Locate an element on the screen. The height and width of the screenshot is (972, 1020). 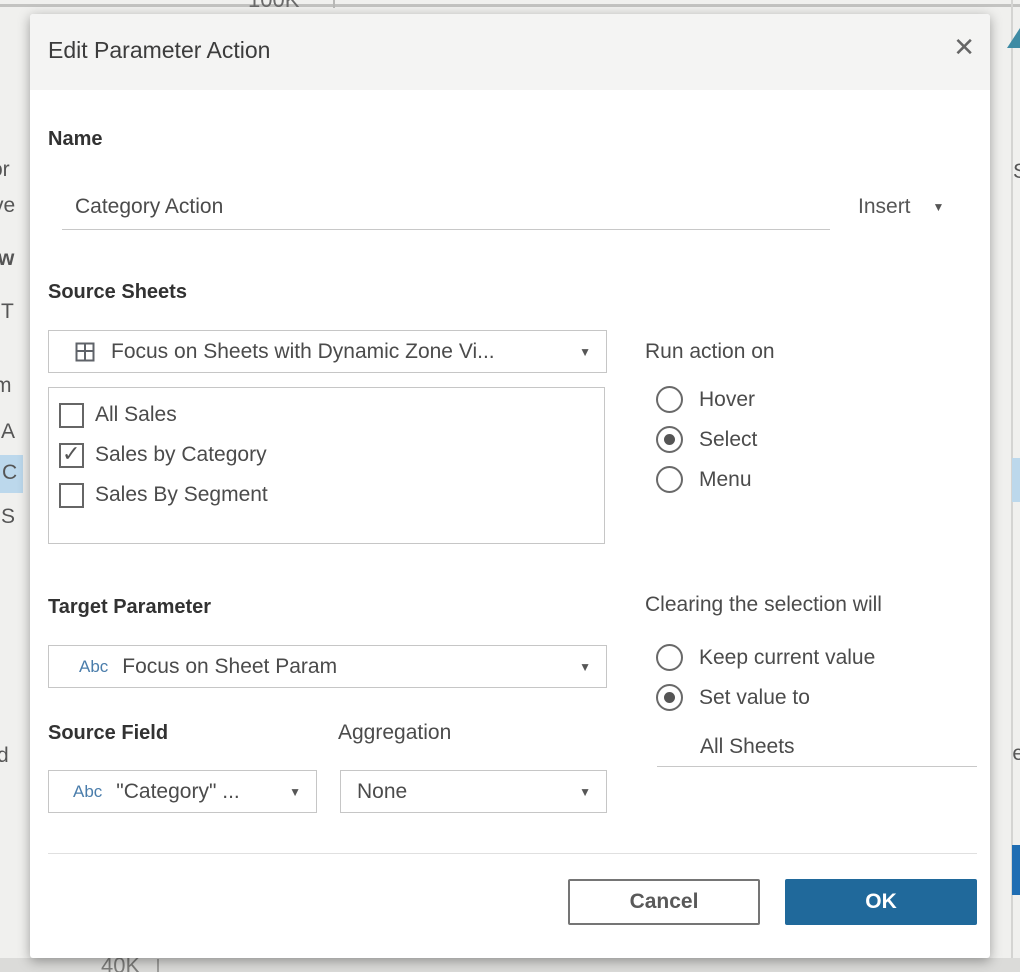
sheet-row-sales-by-segment: ✓ Sales By Segment is located at coordinates (326, 495).